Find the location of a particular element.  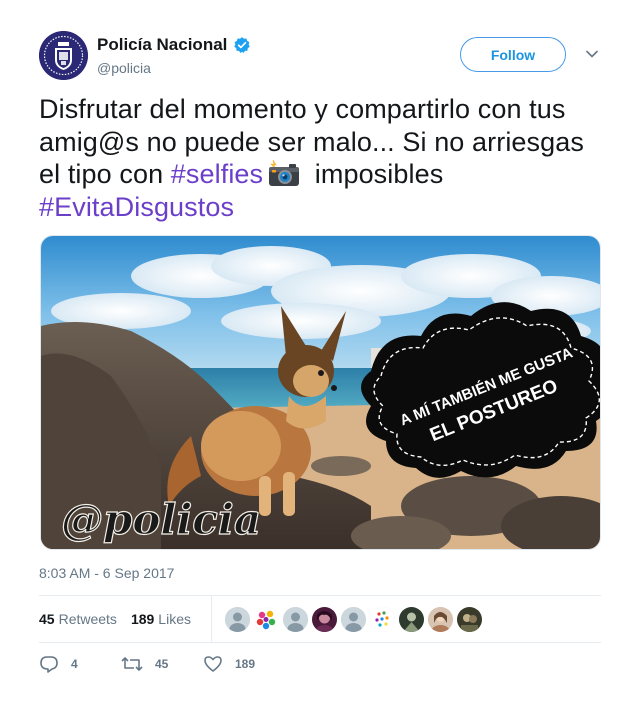

chevron-down-icon is located at coordinates (592, 54).